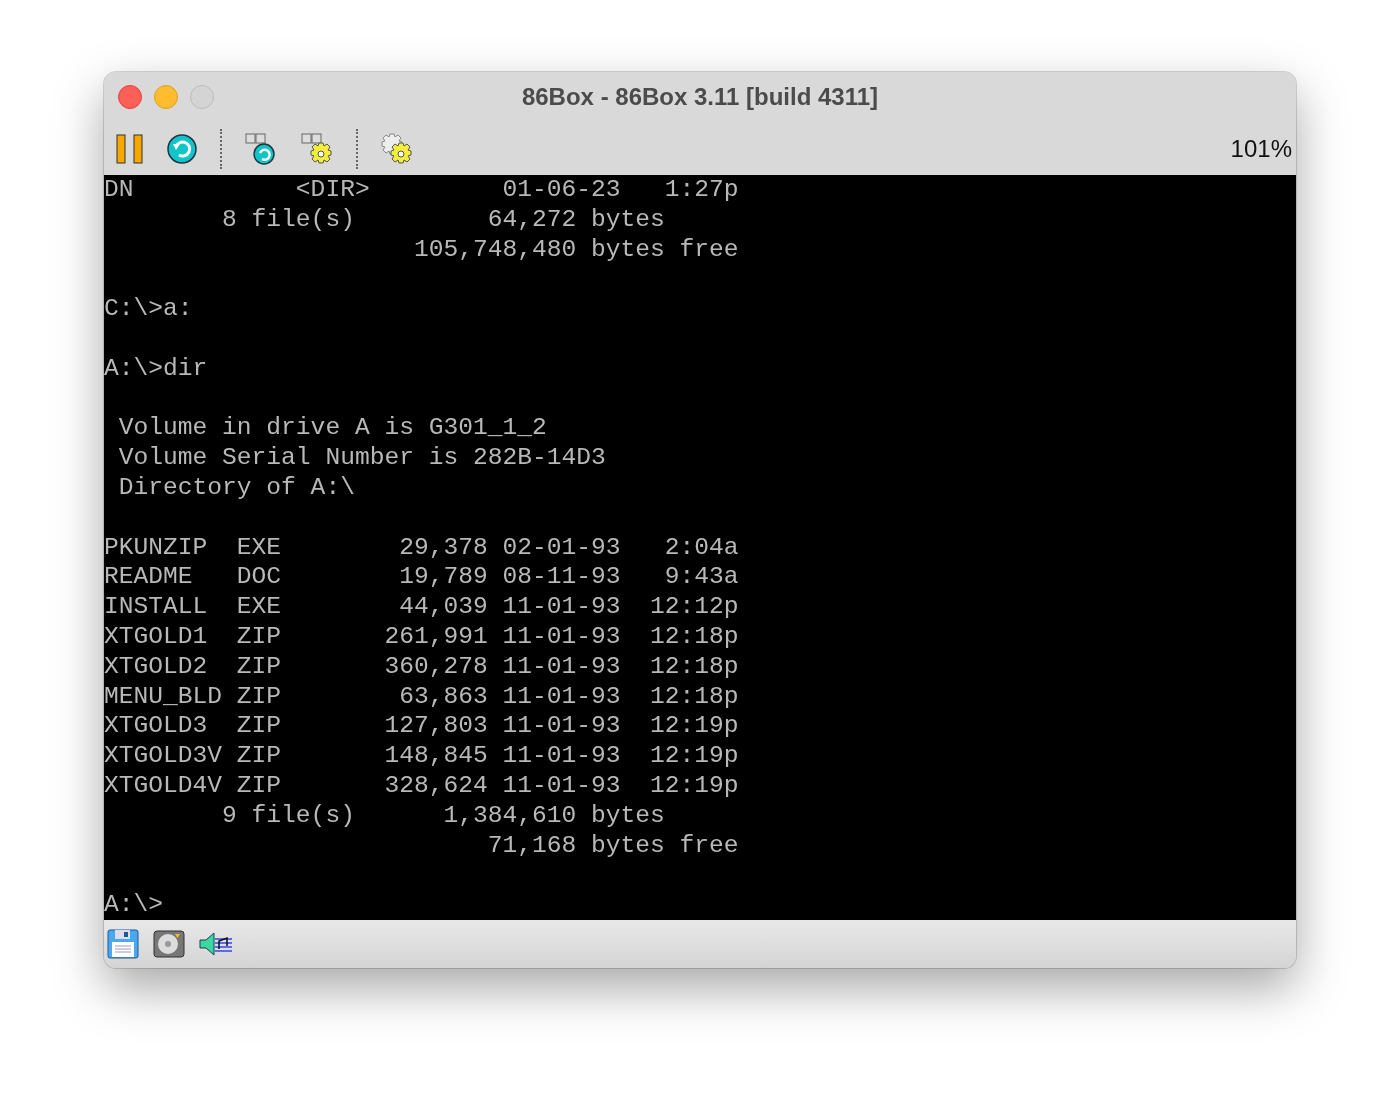 The height and width of the screenshot is (1108, 1400). Describe the element at coordinates (421, 190) in the screenshot. I see `console-line: DN <DIR> 01-06-23 1:27p` at that location.